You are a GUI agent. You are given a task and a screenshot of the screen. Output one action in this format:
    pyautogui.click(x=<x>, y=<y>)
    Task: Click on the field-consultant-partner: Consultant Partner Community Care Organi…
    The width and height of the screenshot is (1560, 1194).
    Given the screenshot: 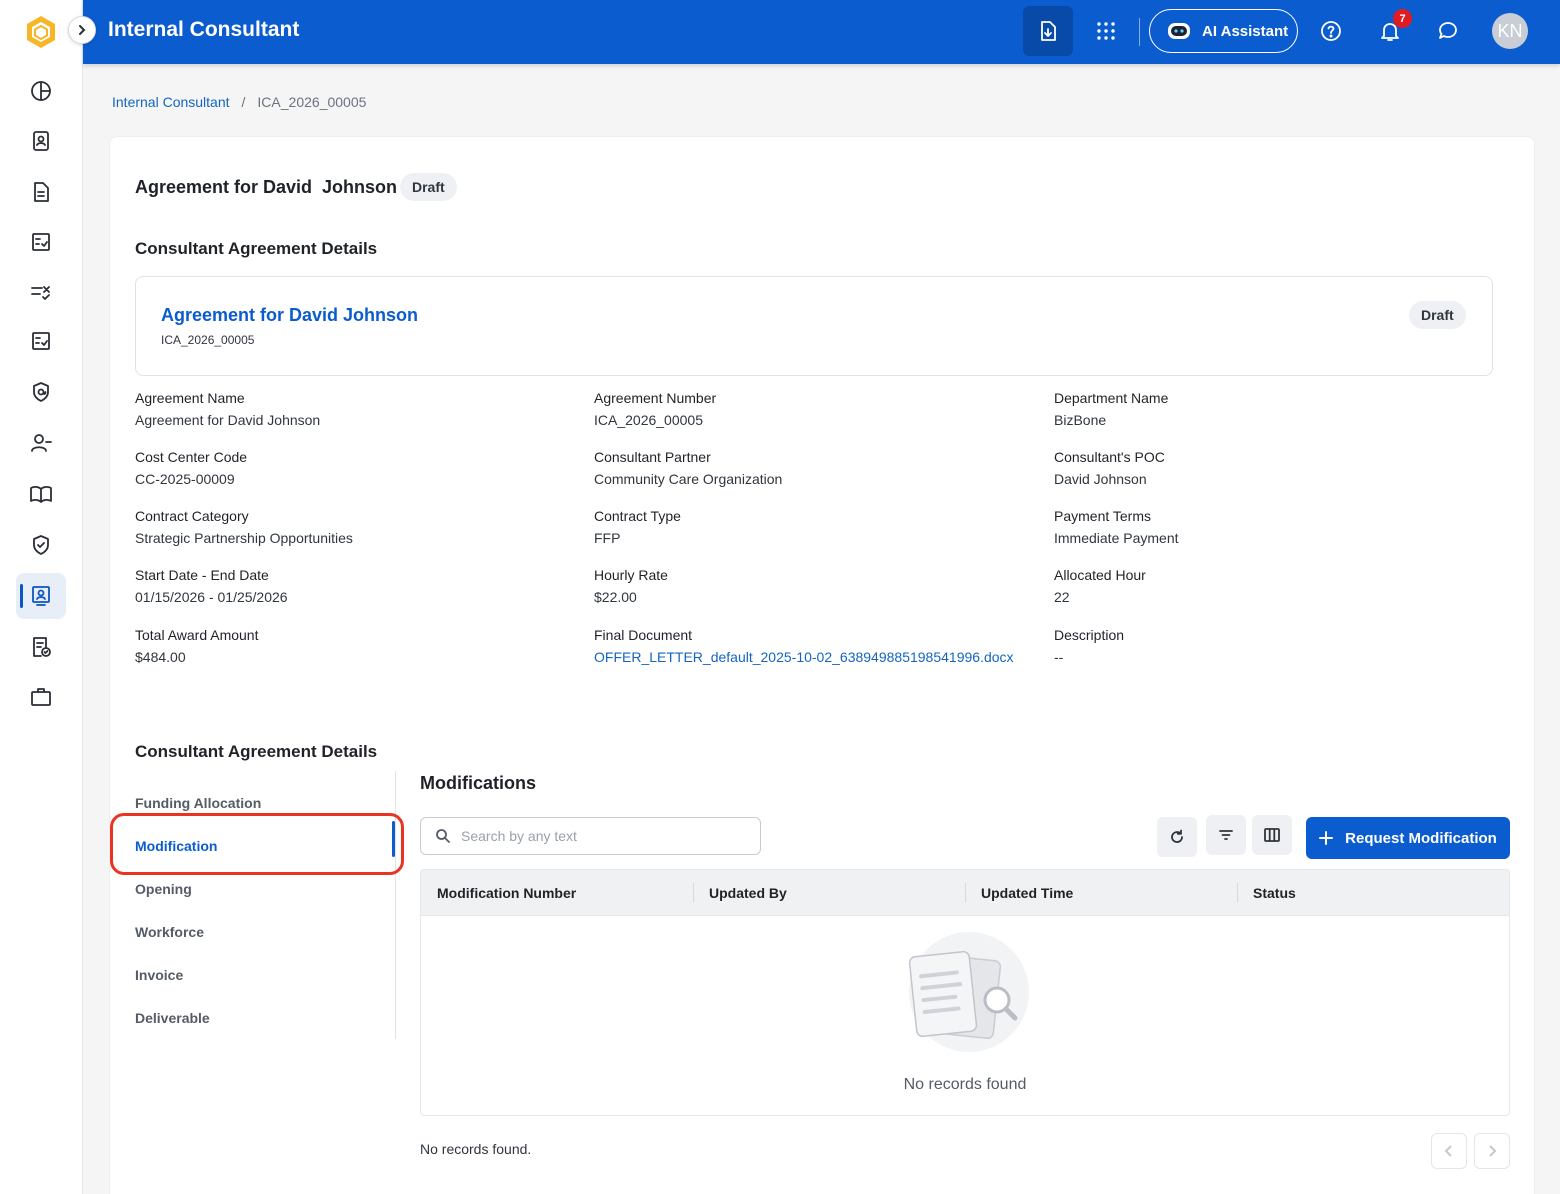 What is the action you would take?
    pyautogui.click(x=688, y=468)
    